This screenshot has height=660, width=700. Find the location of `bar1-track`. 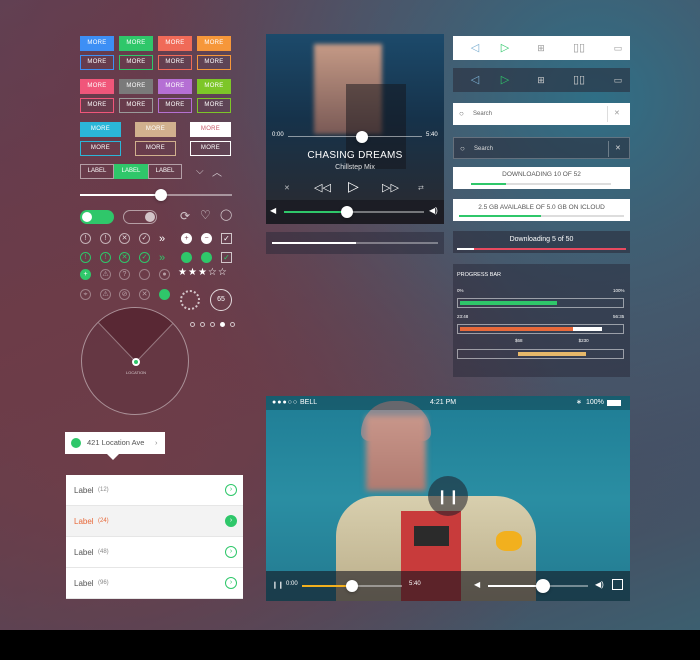

bar1-track is located at coordinates (540, 303).